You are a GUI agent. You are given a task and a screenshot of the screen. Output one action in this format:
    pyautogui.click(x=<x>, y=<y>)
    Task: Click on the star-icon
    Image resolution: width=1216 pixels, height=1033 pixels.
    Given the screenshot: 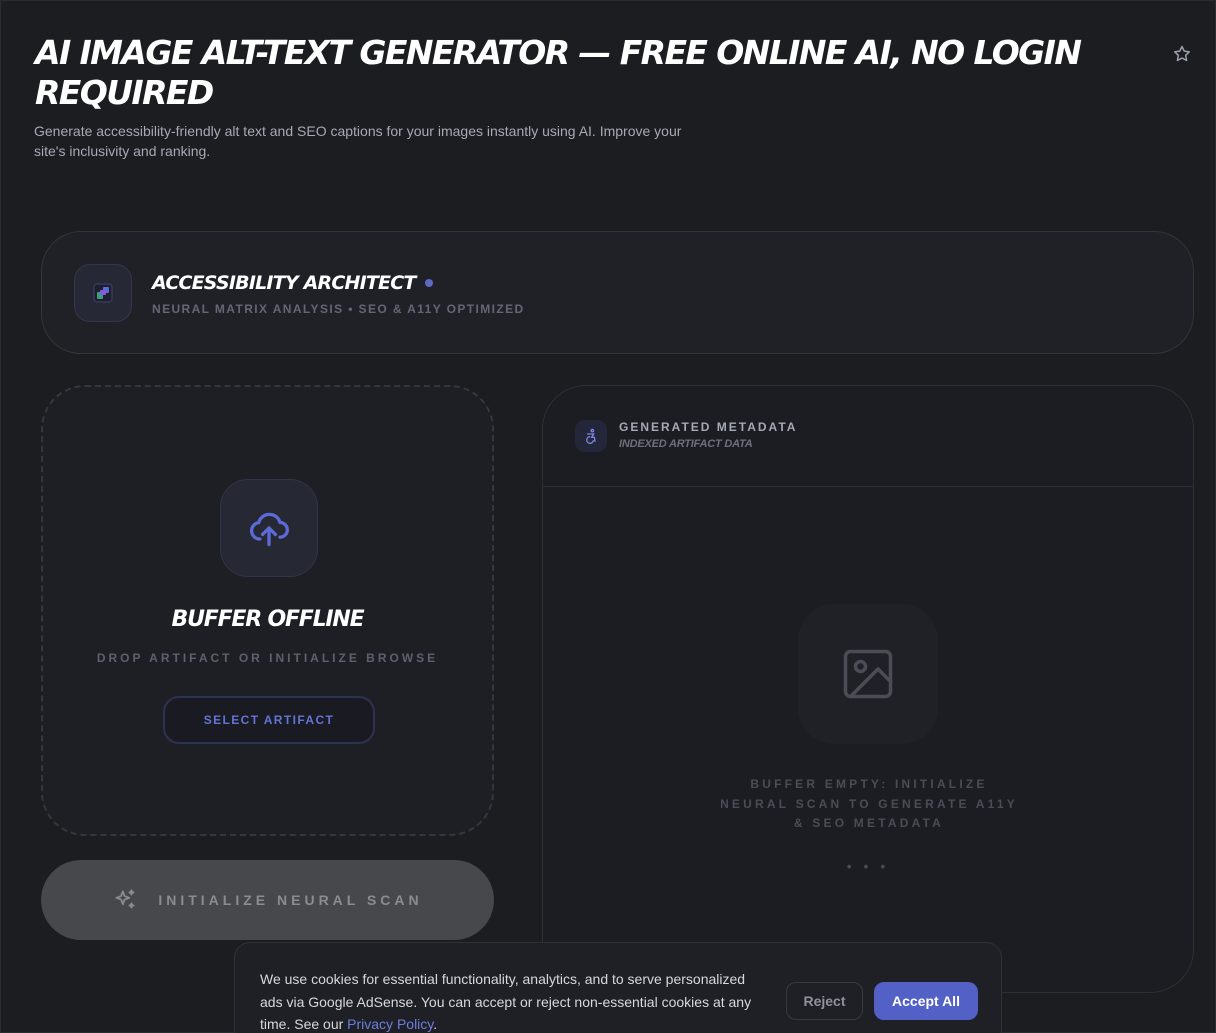 What is the action you would take?
    pyautogui.click(x=1182, y=53)
    